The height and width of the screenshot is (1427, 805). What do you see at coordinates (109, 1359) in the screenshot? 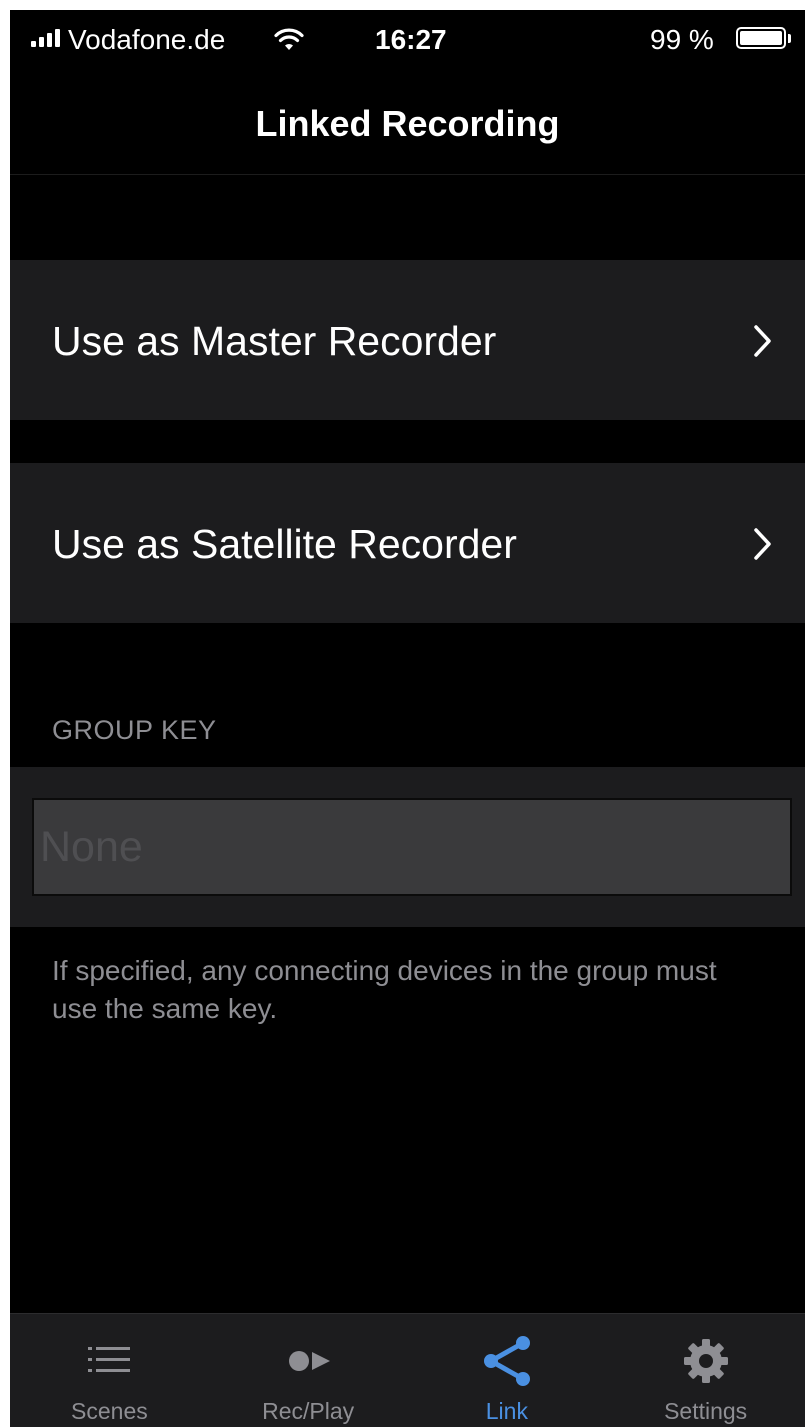
I see `list-icon` at bounding box center [109, 1359].